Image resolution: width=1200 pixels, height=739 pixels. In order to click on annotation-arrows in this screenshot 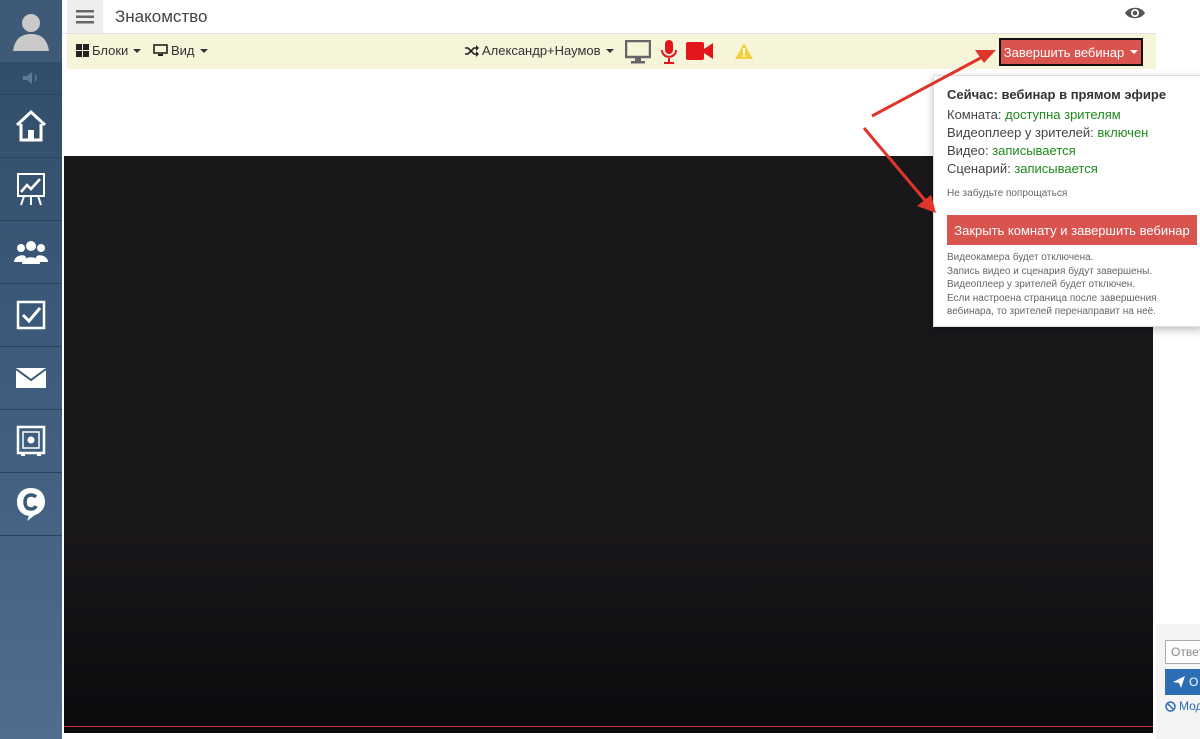, I will do `click(929, 131)`.